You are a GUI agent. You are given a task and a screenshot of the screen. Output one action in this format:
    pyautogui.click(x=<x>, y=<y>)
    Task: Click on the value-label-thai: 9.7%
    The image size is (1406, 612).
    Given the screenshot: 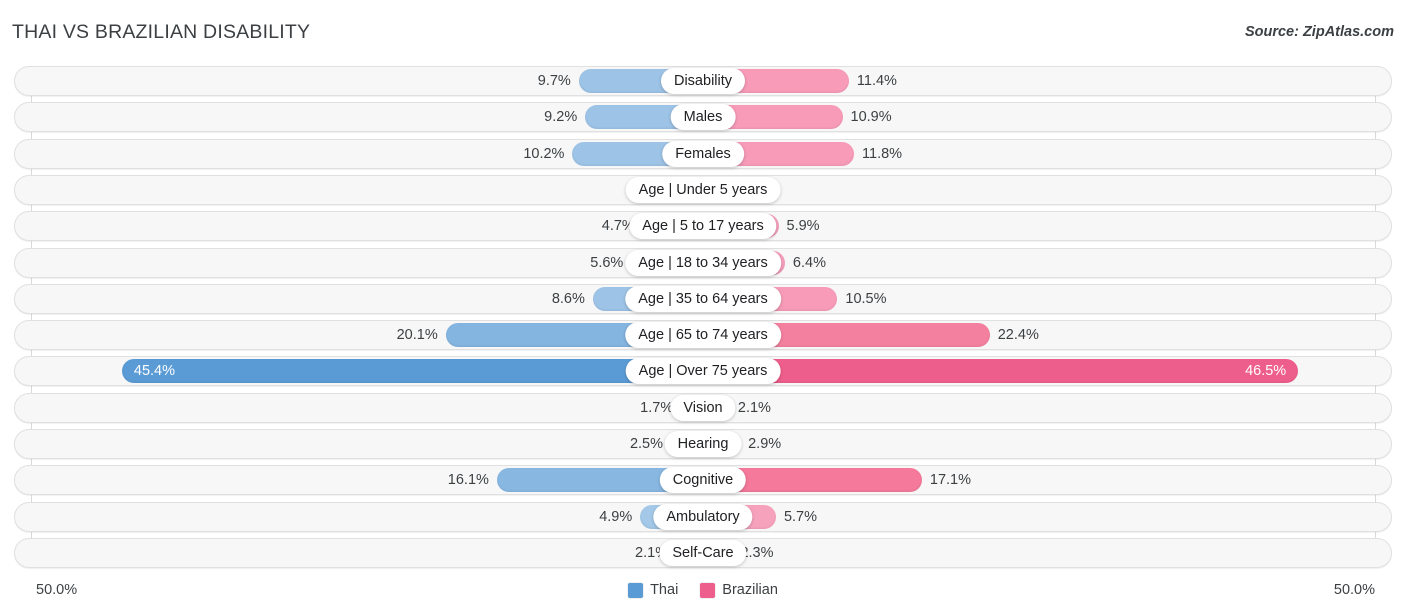 What is the action you would take?
    pyautogui.click(x=554, y=81)
    